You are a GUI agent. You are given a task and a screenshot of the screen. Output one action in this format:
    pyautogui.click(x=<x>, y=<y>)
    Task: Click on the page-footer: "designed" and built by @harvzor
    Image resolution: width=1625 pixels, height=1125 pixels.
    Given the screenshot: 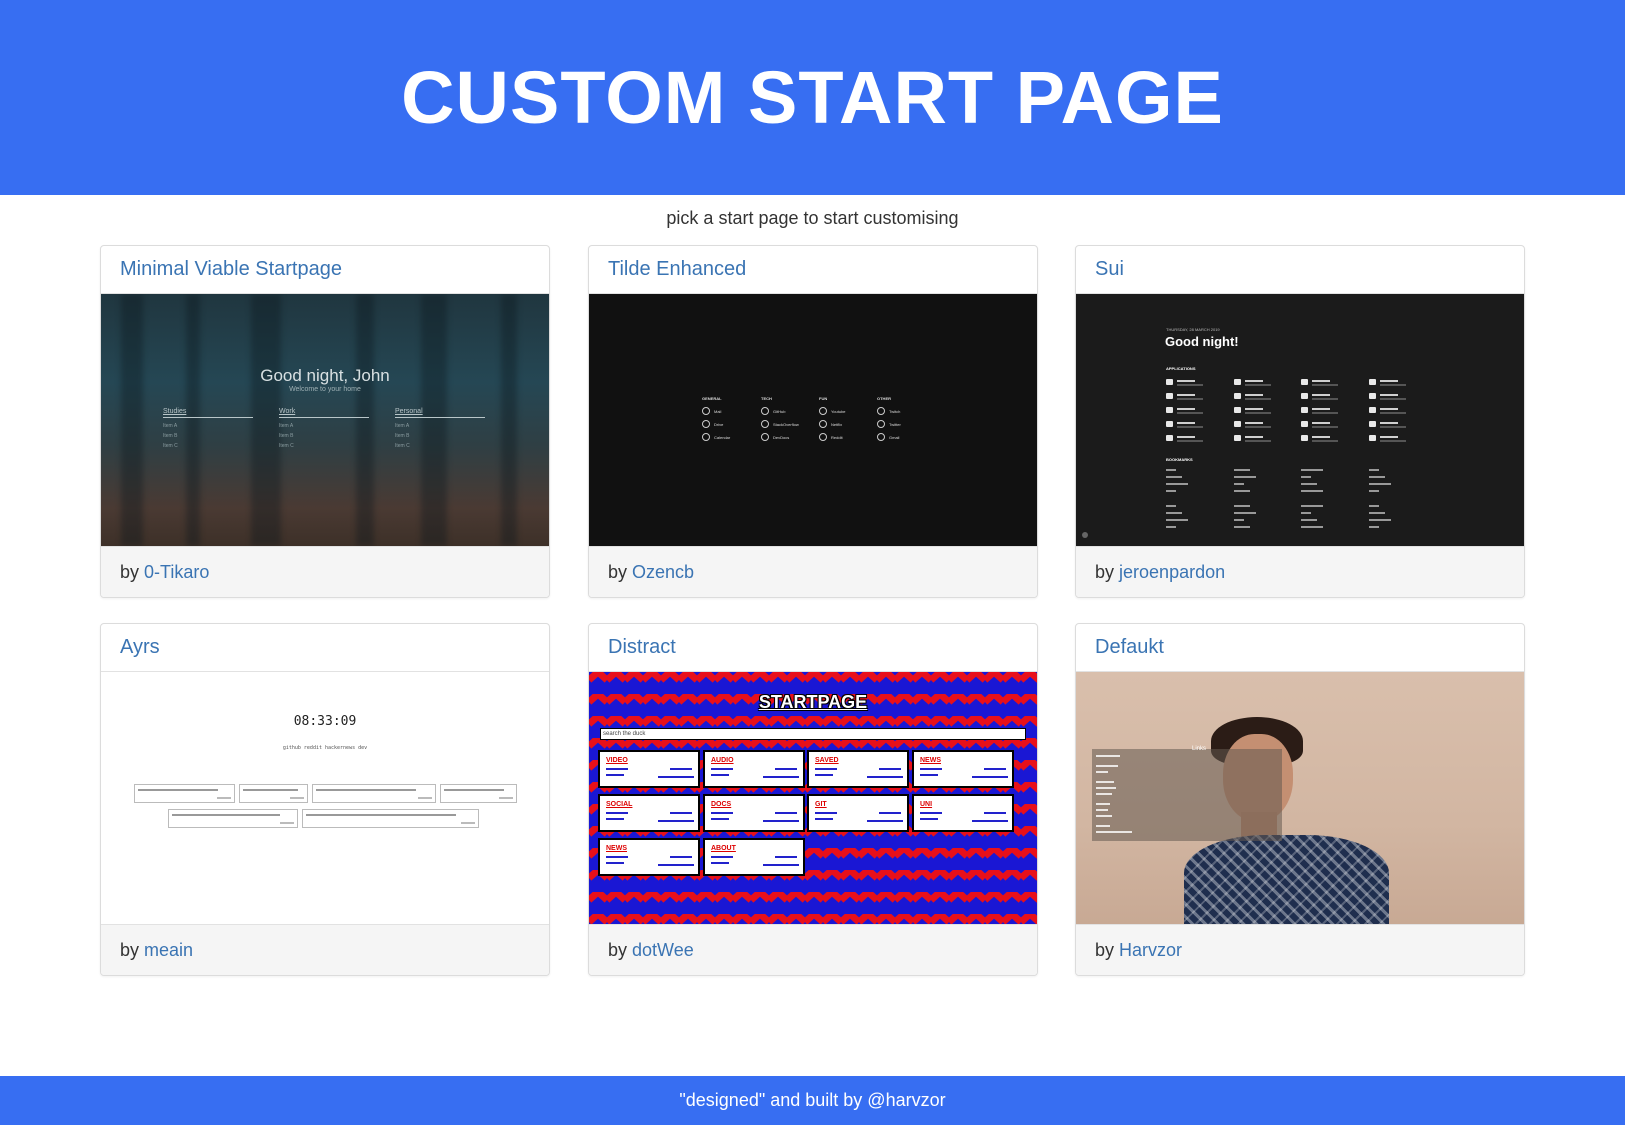 What is the action you would take?
    pyautogui.click(x=812, y=1100)
    